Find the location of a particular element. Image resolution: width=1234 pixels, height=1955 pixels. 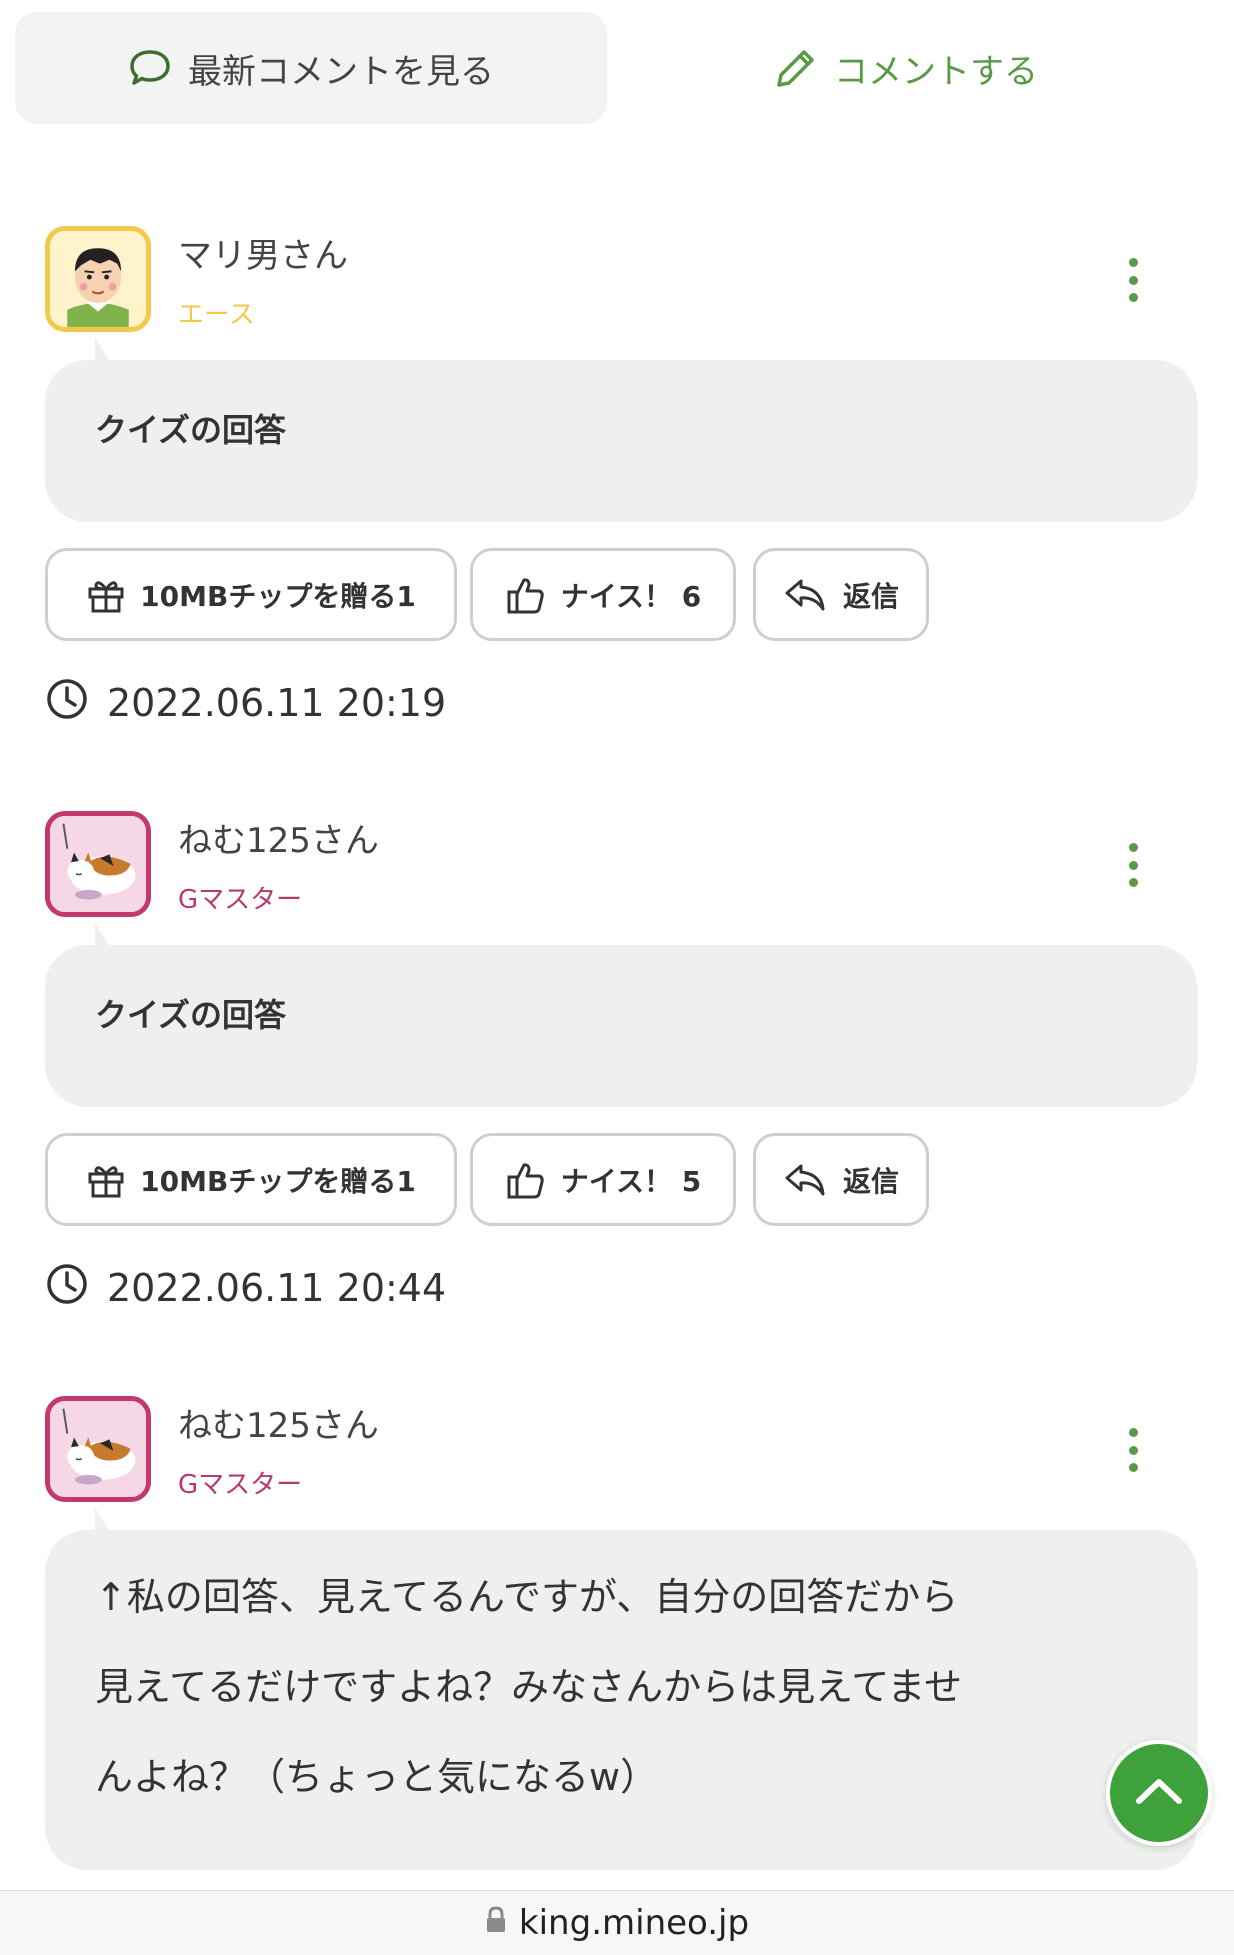

comment-timestamp: 2022.06.11 20:19 is located at coordinates (621, 703).